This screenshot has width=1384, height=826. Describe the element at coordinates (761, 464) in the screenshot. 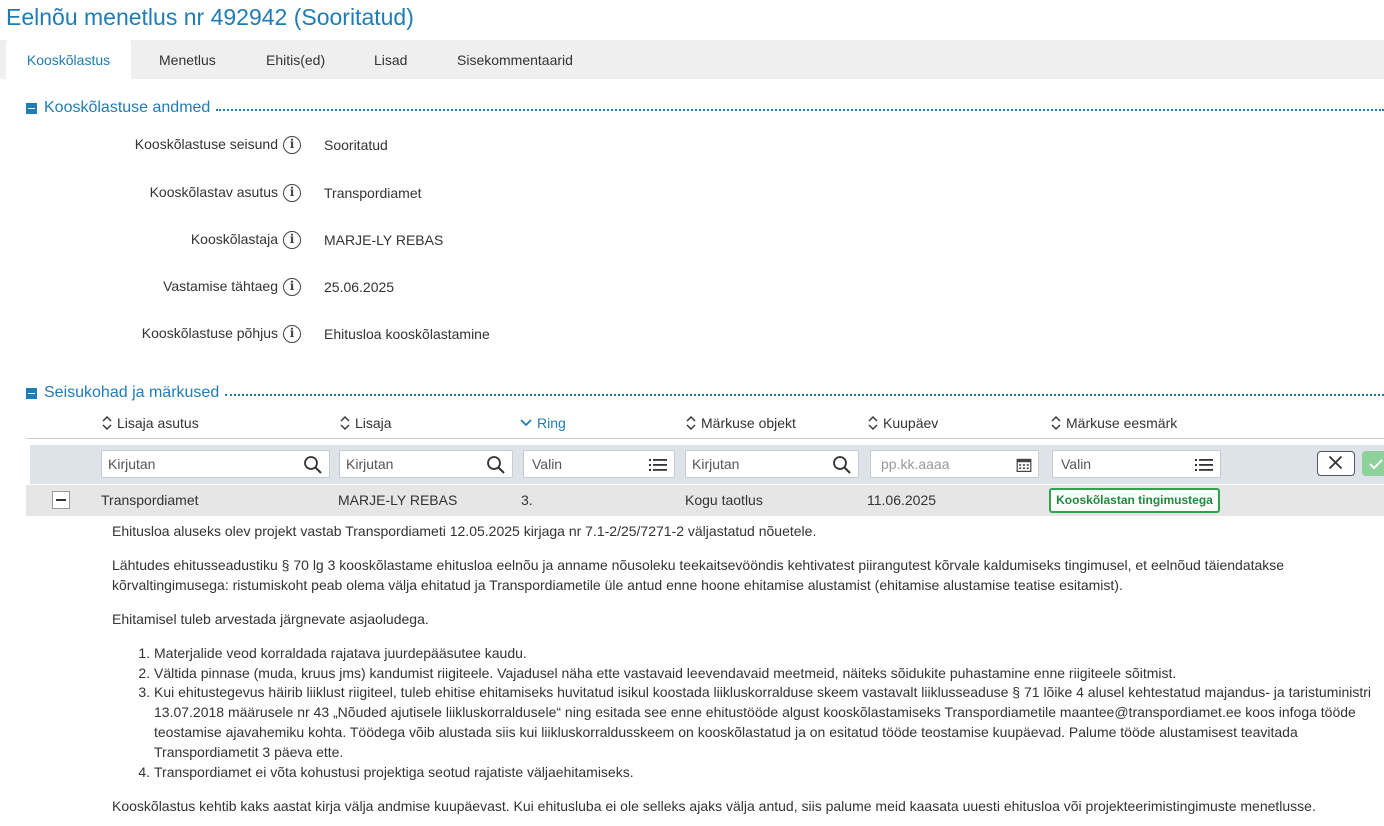

I see `filter-input-markuse-objekt` at that location.